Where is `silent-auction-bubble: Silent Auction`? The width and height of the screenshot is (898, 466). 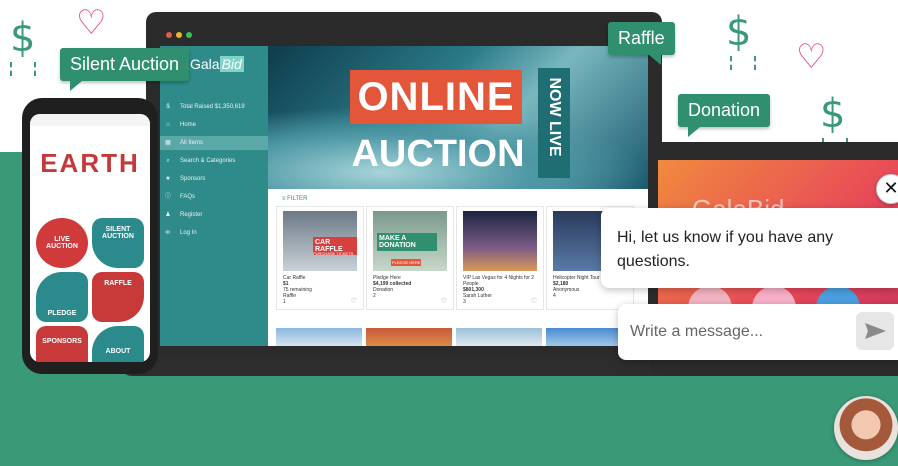 silent-auction-bubble: Silent Auction is located at coordinates (125, 69).